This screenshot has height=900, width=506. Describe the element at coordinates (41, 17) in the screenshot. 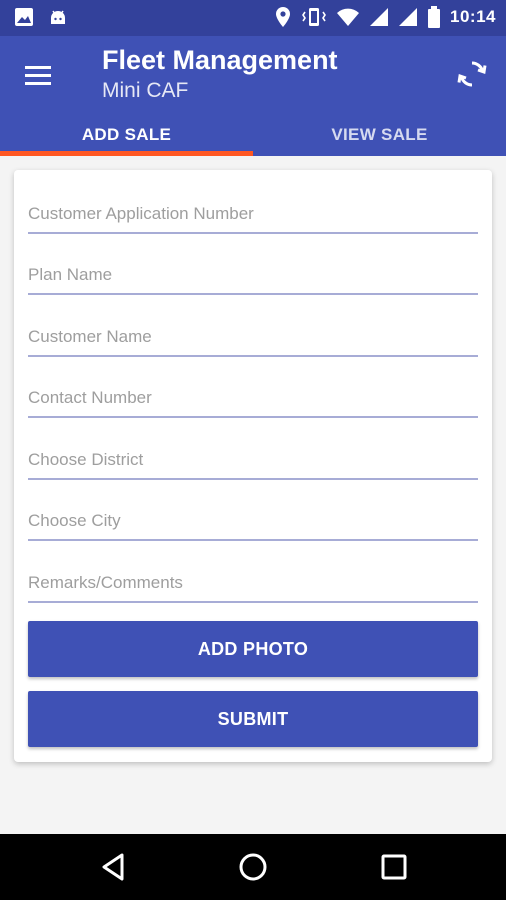

I see `status-bar-left` at that location.